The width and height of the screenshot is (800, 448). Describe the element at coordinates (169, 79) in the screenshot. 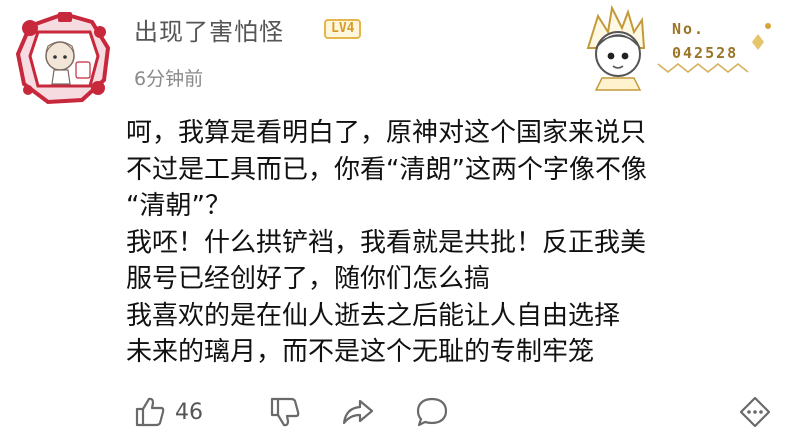

I see `timestamp: 6分钟前` at that location.